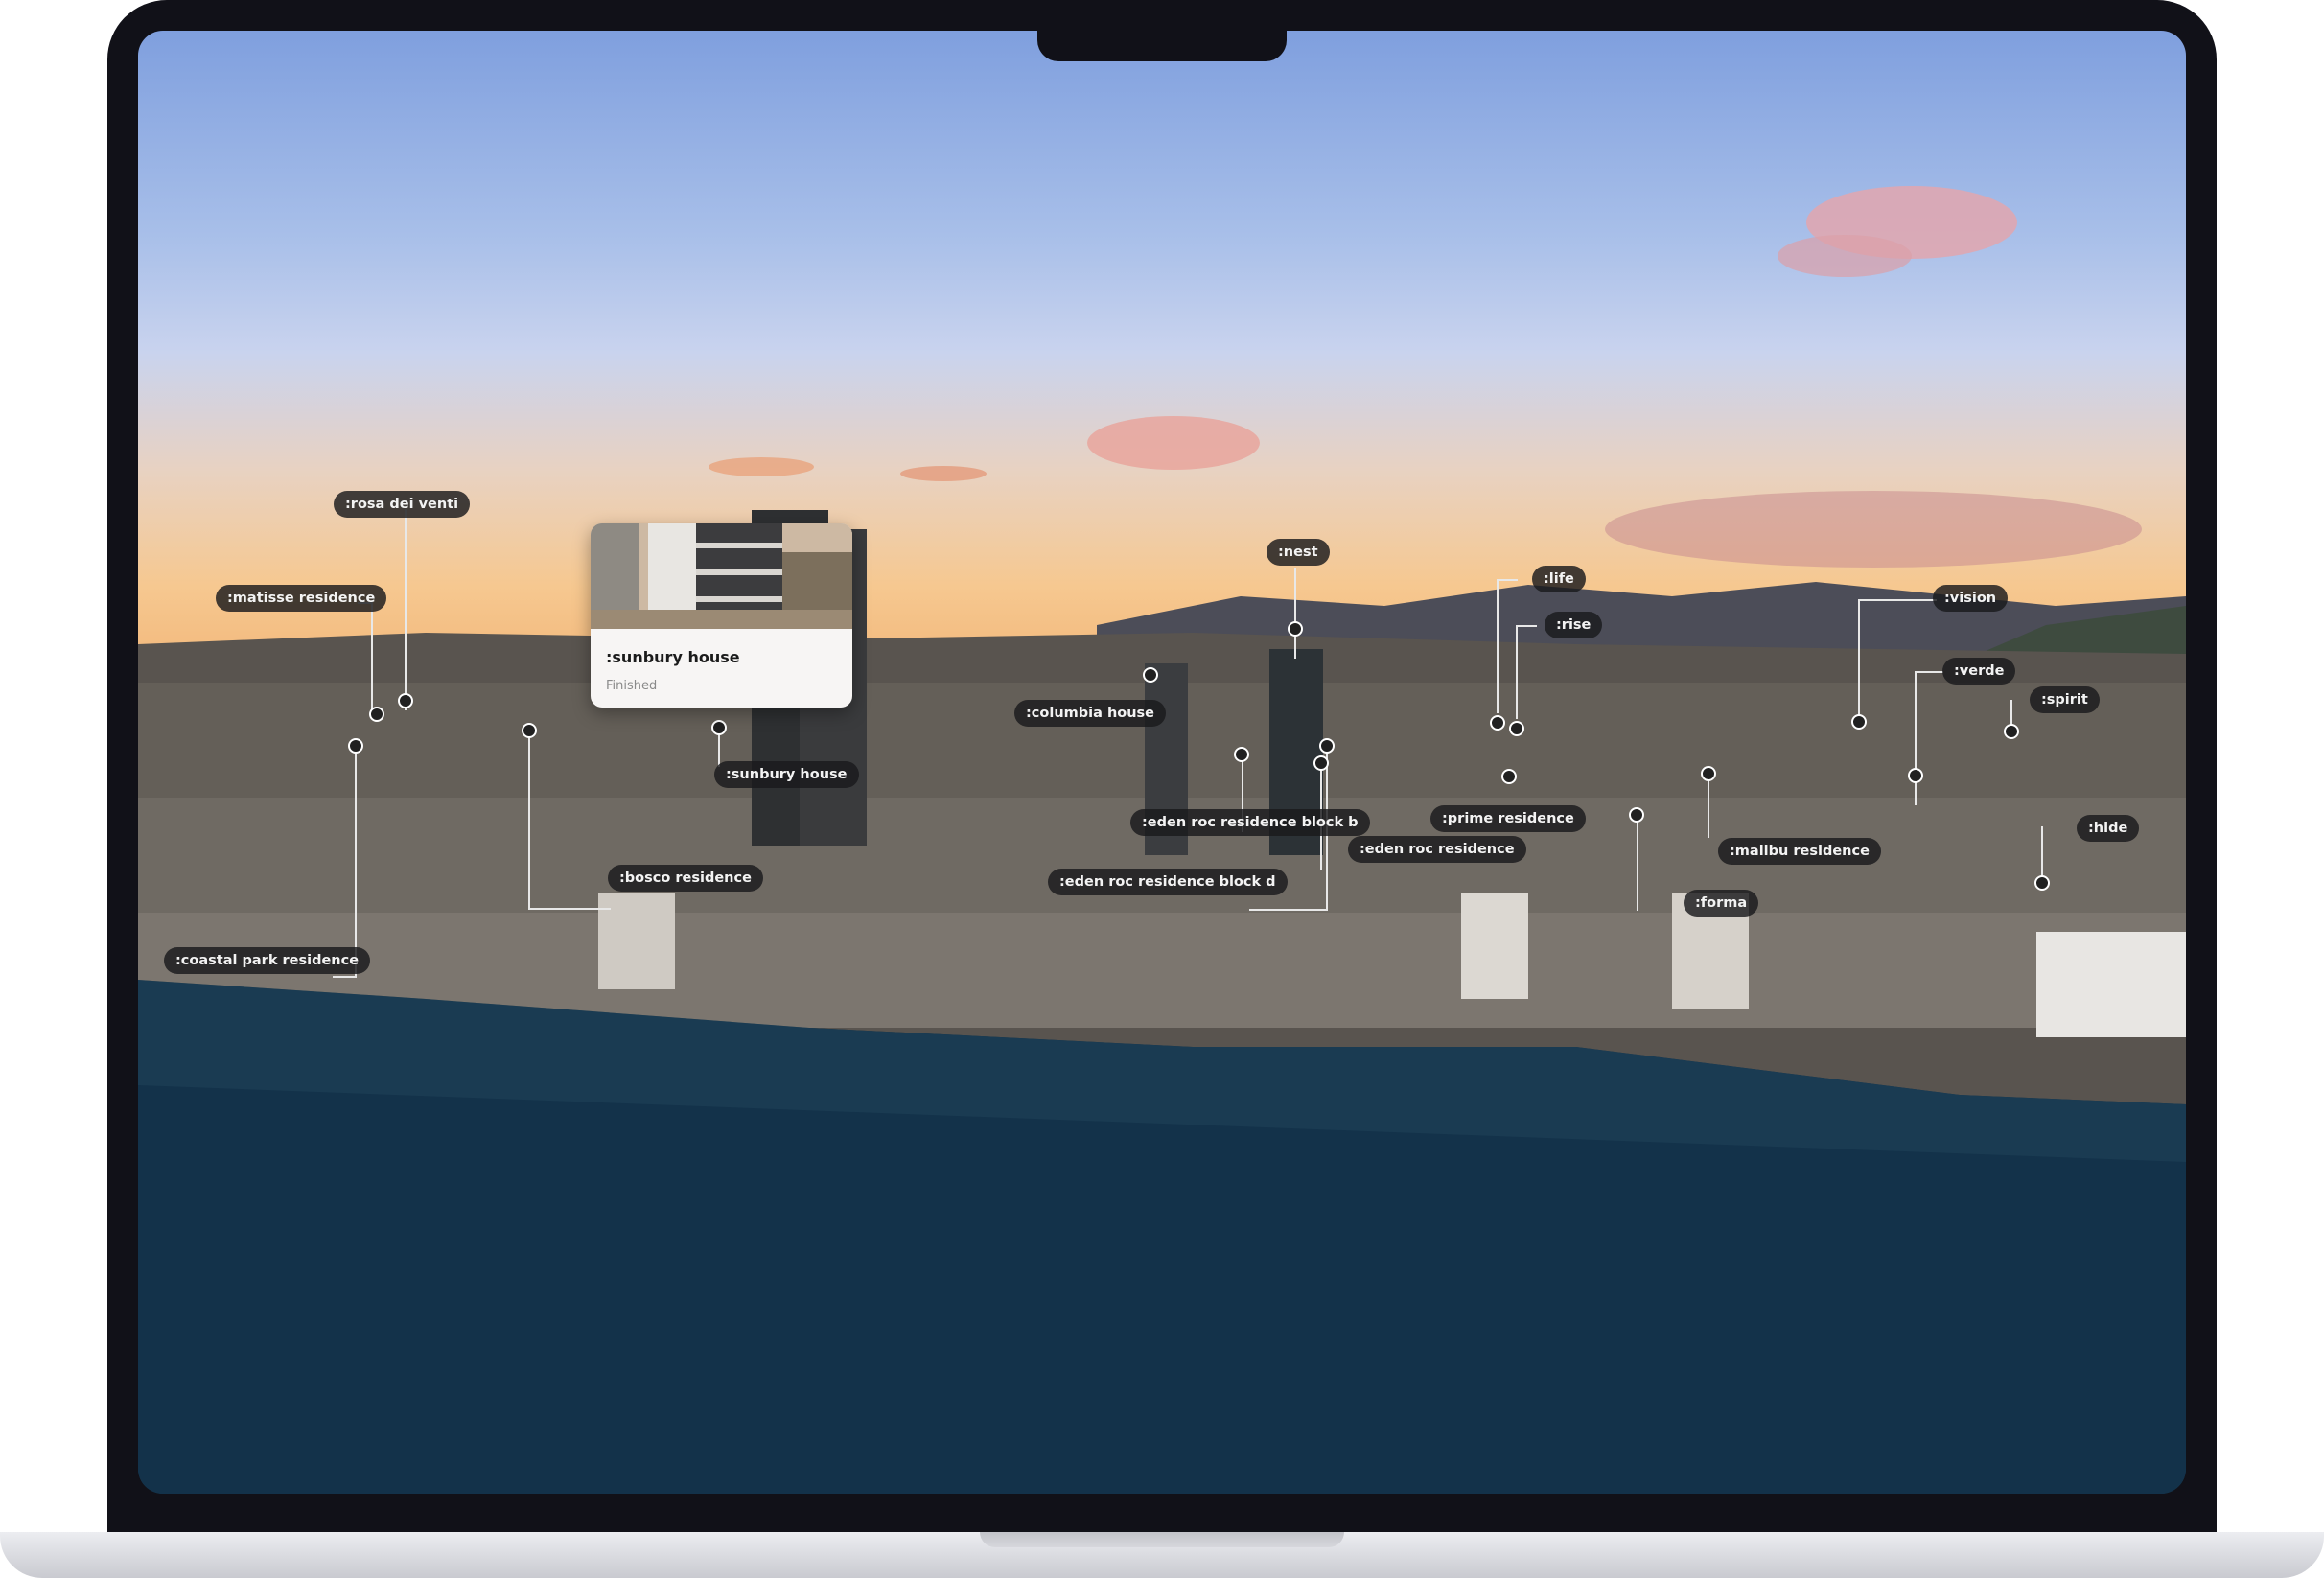  I want to click on marker-label-prime-residence: :prime residence, so click(1508, 819).